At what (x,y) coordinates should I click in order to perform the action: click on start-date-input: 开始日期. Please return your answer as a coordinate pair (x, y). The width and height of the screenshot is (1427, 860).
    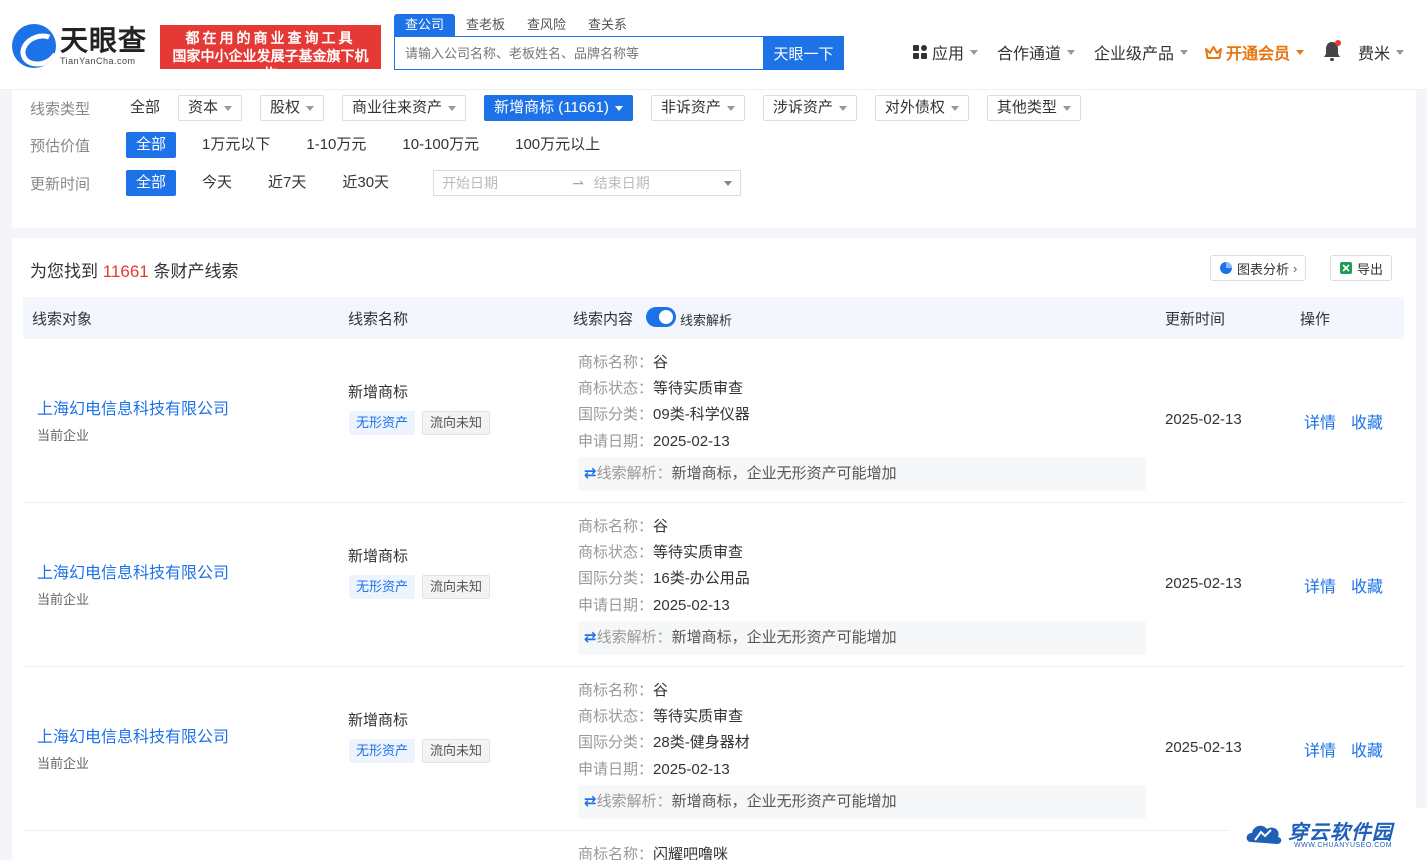
    Looking at the image, I should click on (507, 183).